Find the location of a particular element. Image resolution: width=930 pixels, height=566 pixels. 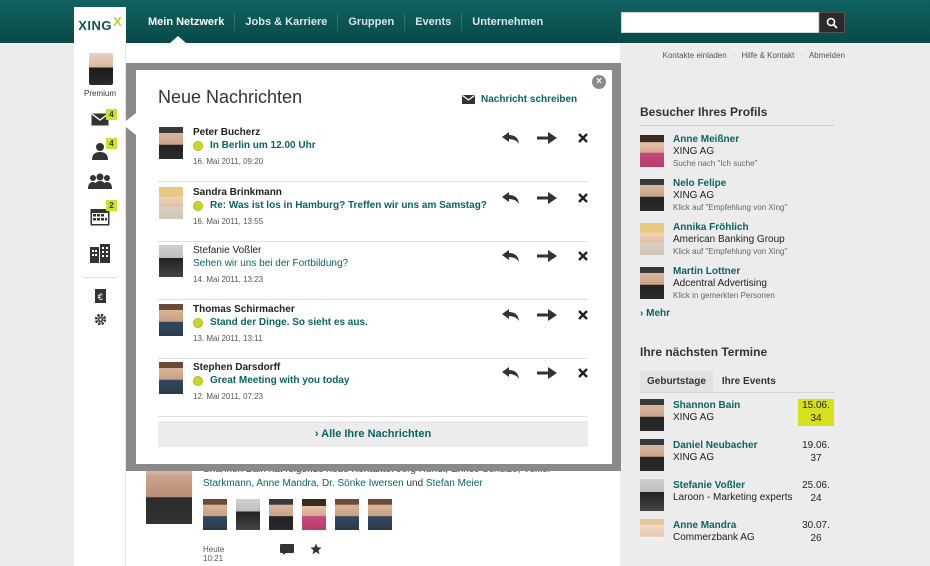

help-contact-link: Hilfe & Kontakt is located at coordinates (767, 55).